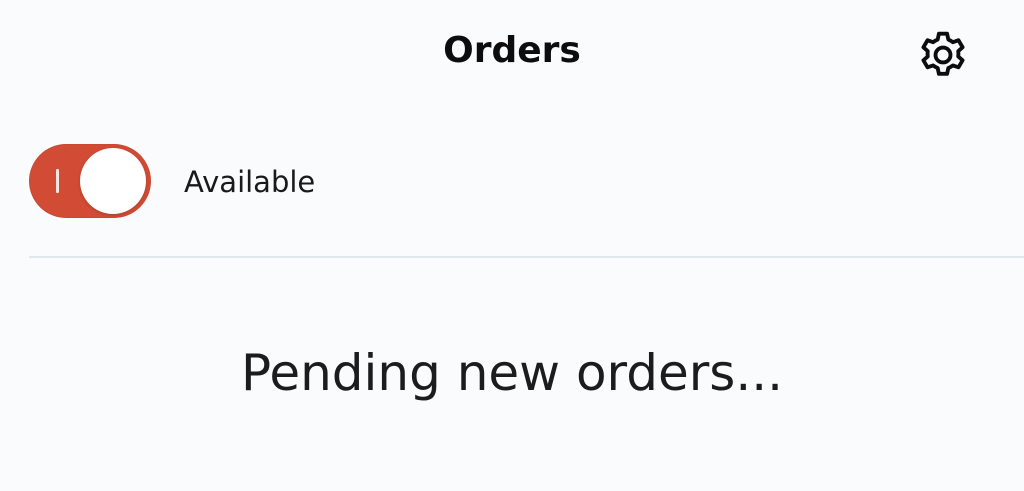 Image resolution: width=1024 pixels, height=491 pixels. What do you see at coordinates (526, 257) in the screenshot?
I see `divider` at bounding box center [526, 257].